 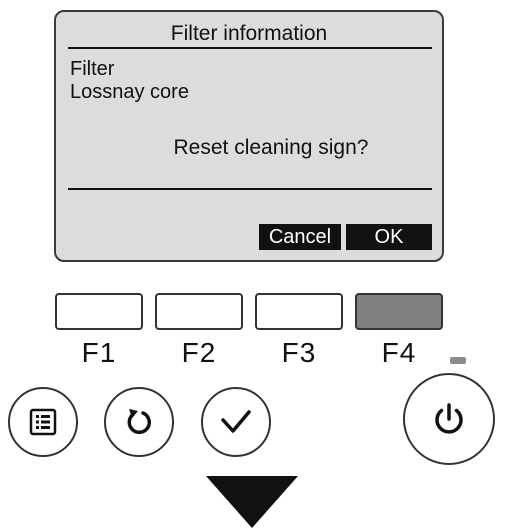 I want to click on title-divider, so click(x=250, y=48).